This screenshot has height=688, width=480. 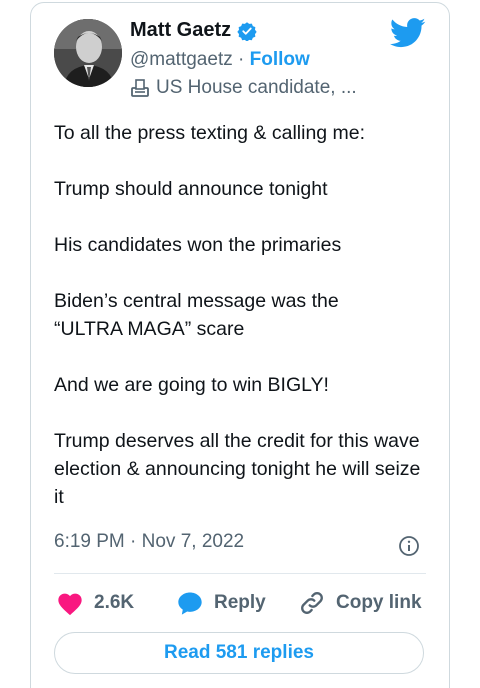 I want to click on reply-button: Reply, so click(x=221, y=603).